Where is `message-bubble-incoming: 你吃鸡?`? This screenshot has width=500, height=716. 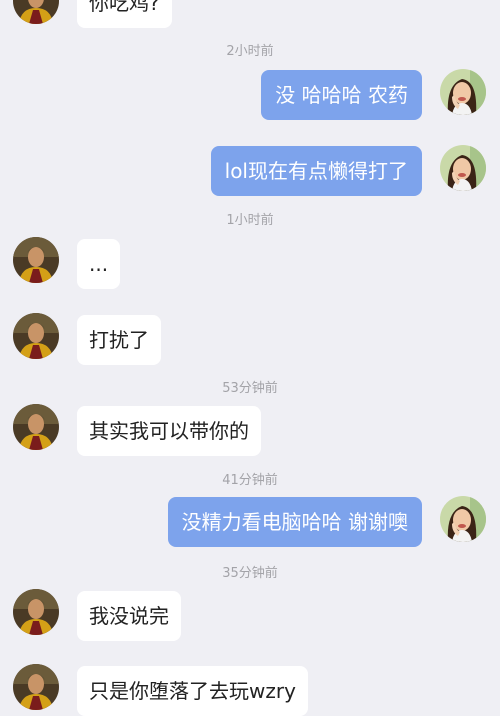 message-bubble-incoming: 你吃鸡? is located at coordinates (124, 14).